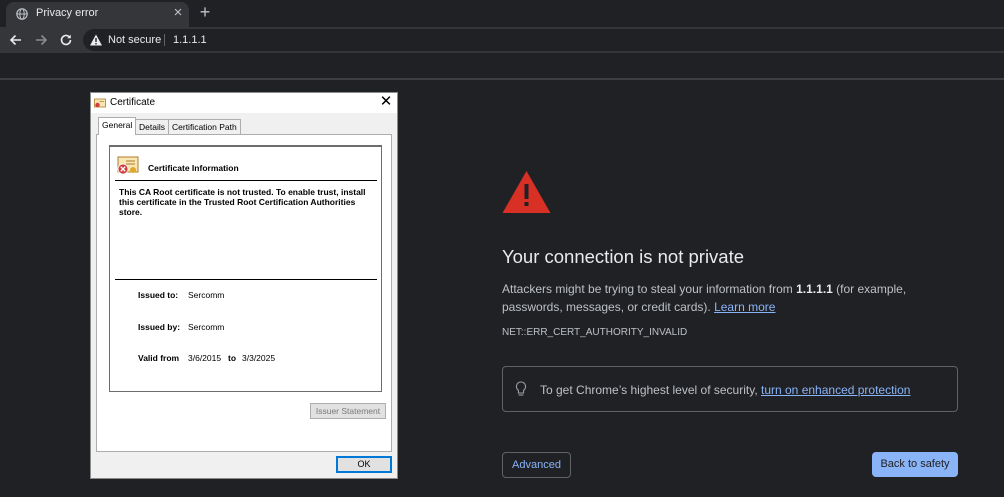 The width and height of the screenshot is (1004, 497). I want to click on untrusted-certificate-icon, so click(128, 165).